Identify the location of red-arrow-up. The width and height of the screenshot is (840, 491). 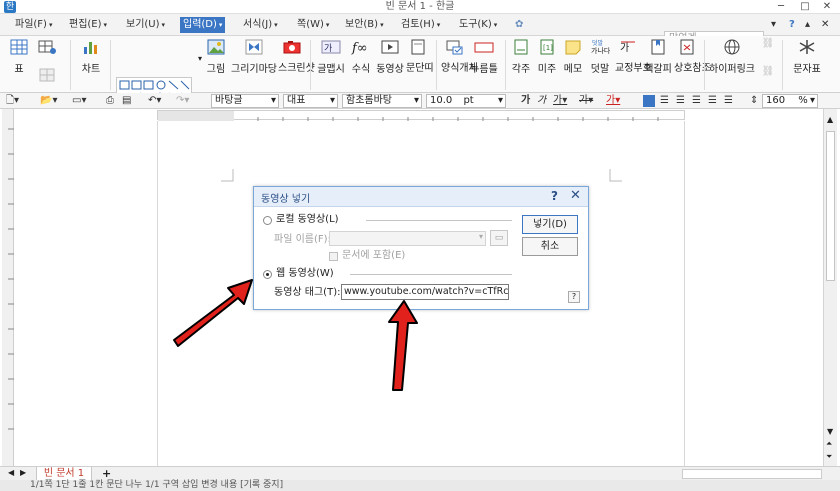
(403, 345).